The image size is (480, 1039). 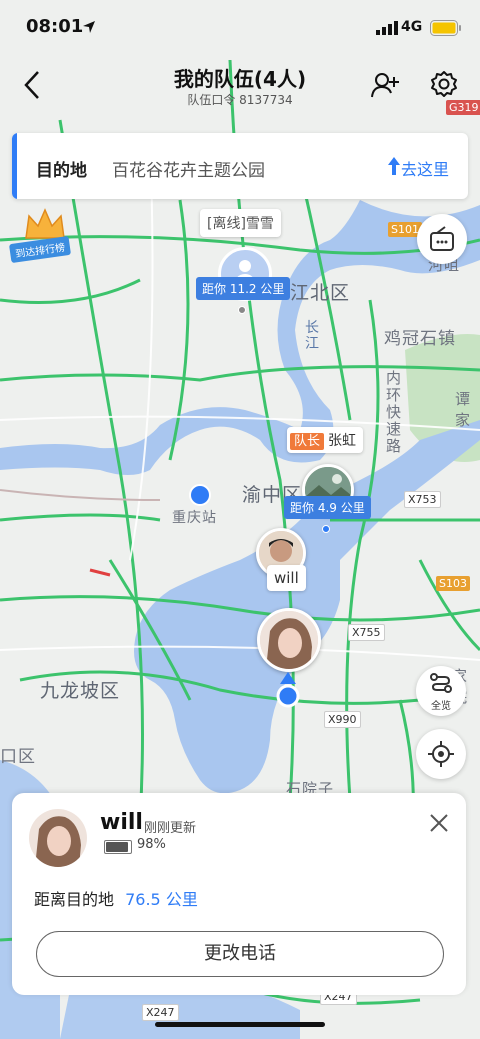 I want to click on signal-icon, so click(x=387, y=28).